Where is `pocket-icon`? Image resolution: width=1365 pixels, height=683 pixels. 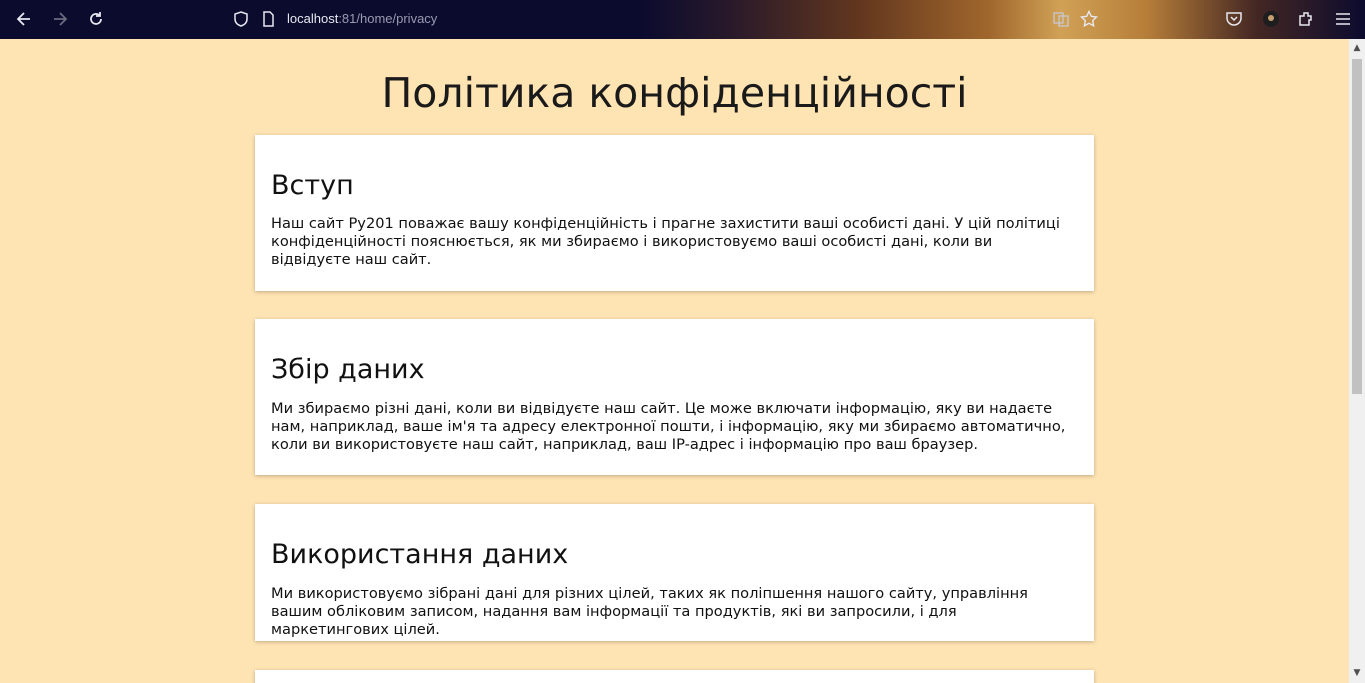 pocket-icon is located at coordinates (1234, 19).